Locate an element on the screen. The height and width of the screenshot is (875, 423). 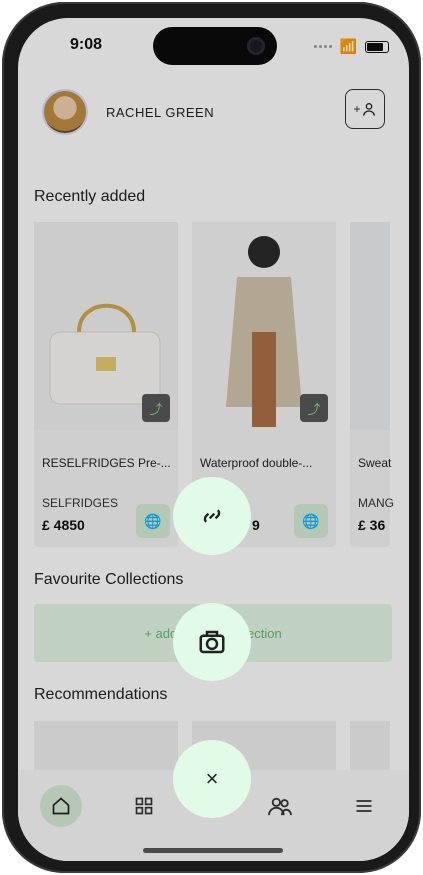
close-button: × is located at coordinates (212, 779).